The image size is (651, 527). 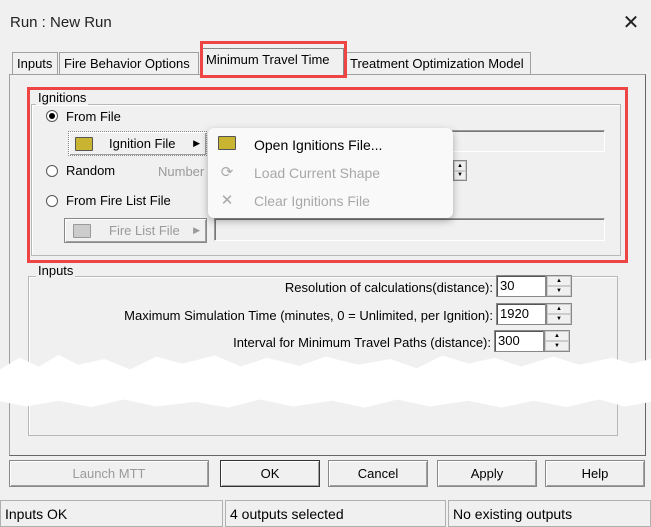 What do you see at coordinates (317, 173) in the screenshot?
I see `menu-item-label: Load Current Shape` at bounding box center [317, 173].